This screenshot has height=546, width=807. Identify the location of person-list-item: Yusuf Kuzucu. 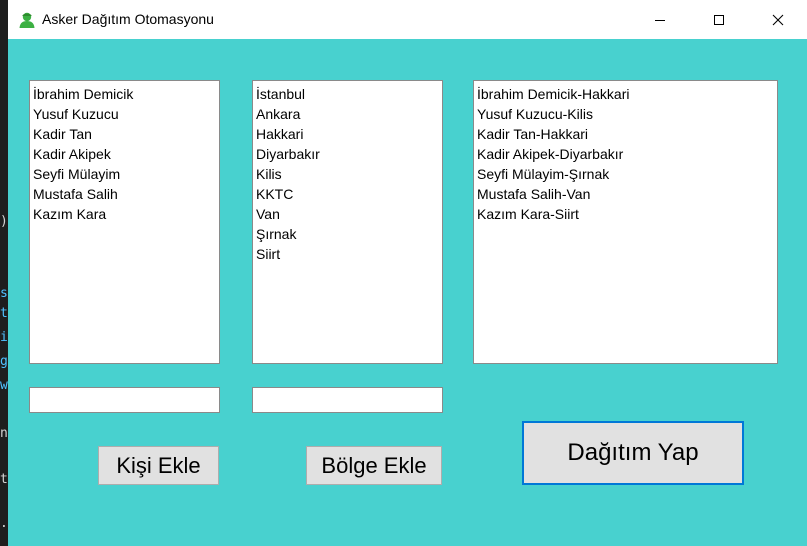
(124, 114).